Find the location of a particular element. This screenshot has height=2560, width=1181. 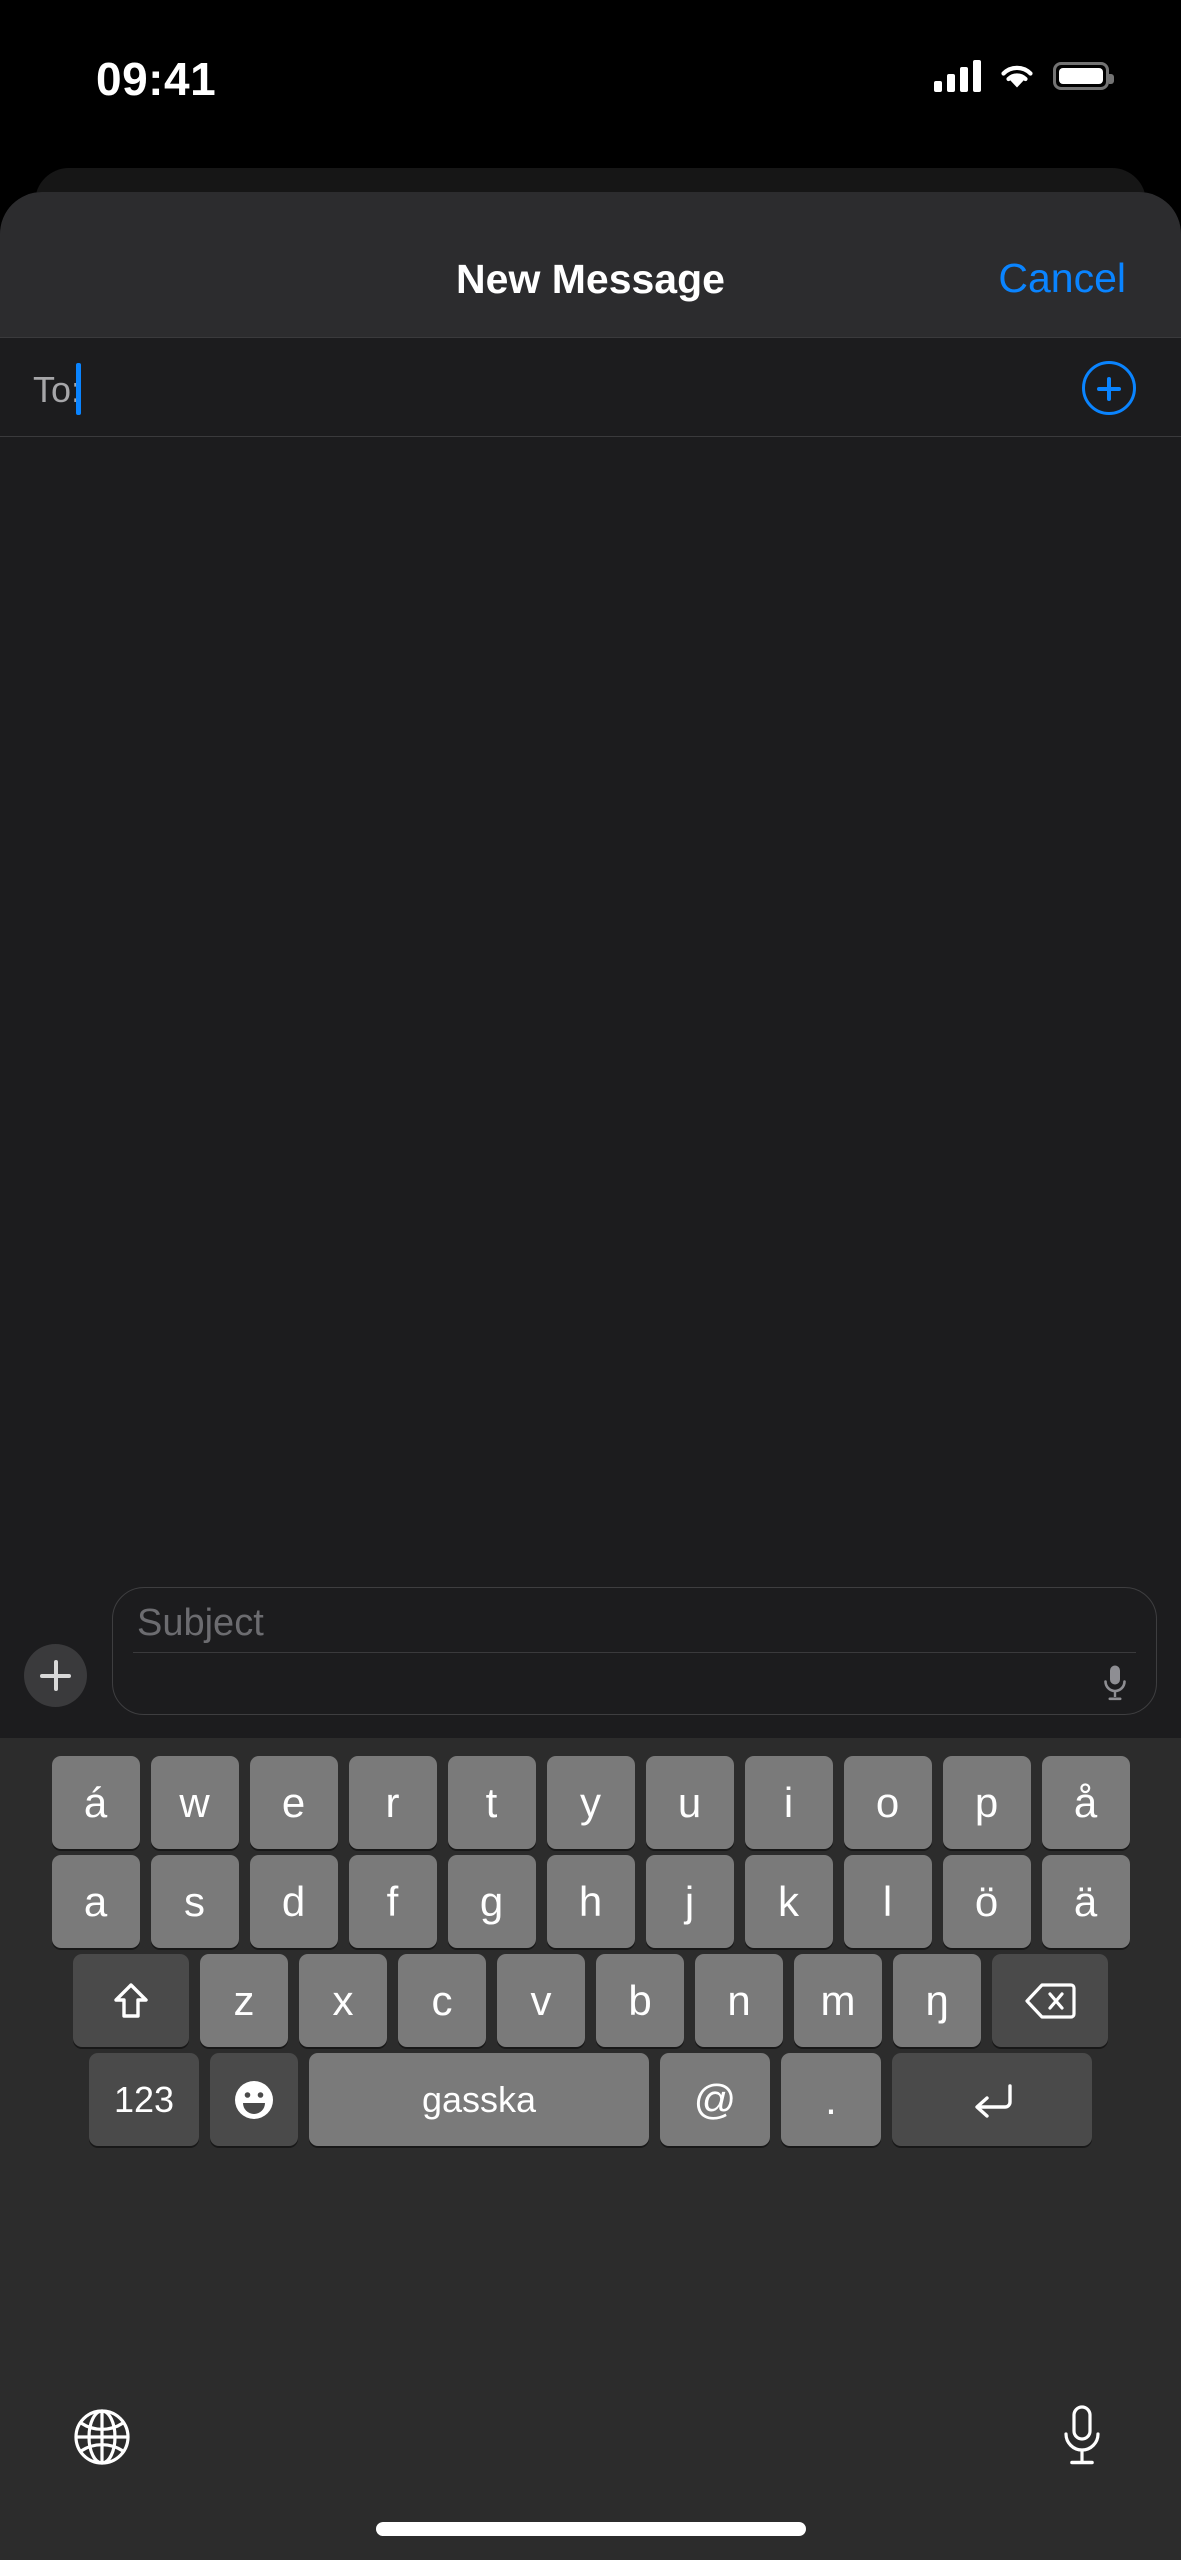

key-k: k is located at coordinates (788, 1901).